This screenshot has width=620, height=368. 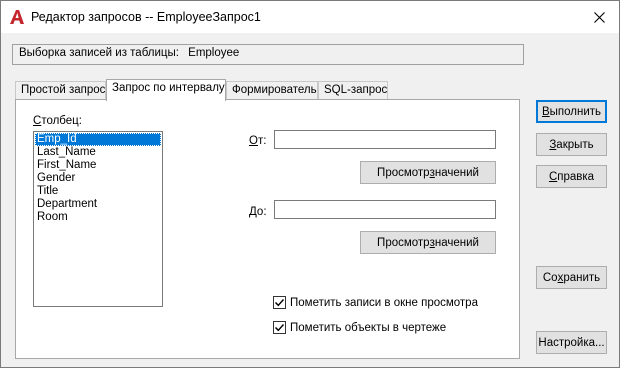 I want to click on tab-simple-query: Простой запрос, so click(x=60, y=90).